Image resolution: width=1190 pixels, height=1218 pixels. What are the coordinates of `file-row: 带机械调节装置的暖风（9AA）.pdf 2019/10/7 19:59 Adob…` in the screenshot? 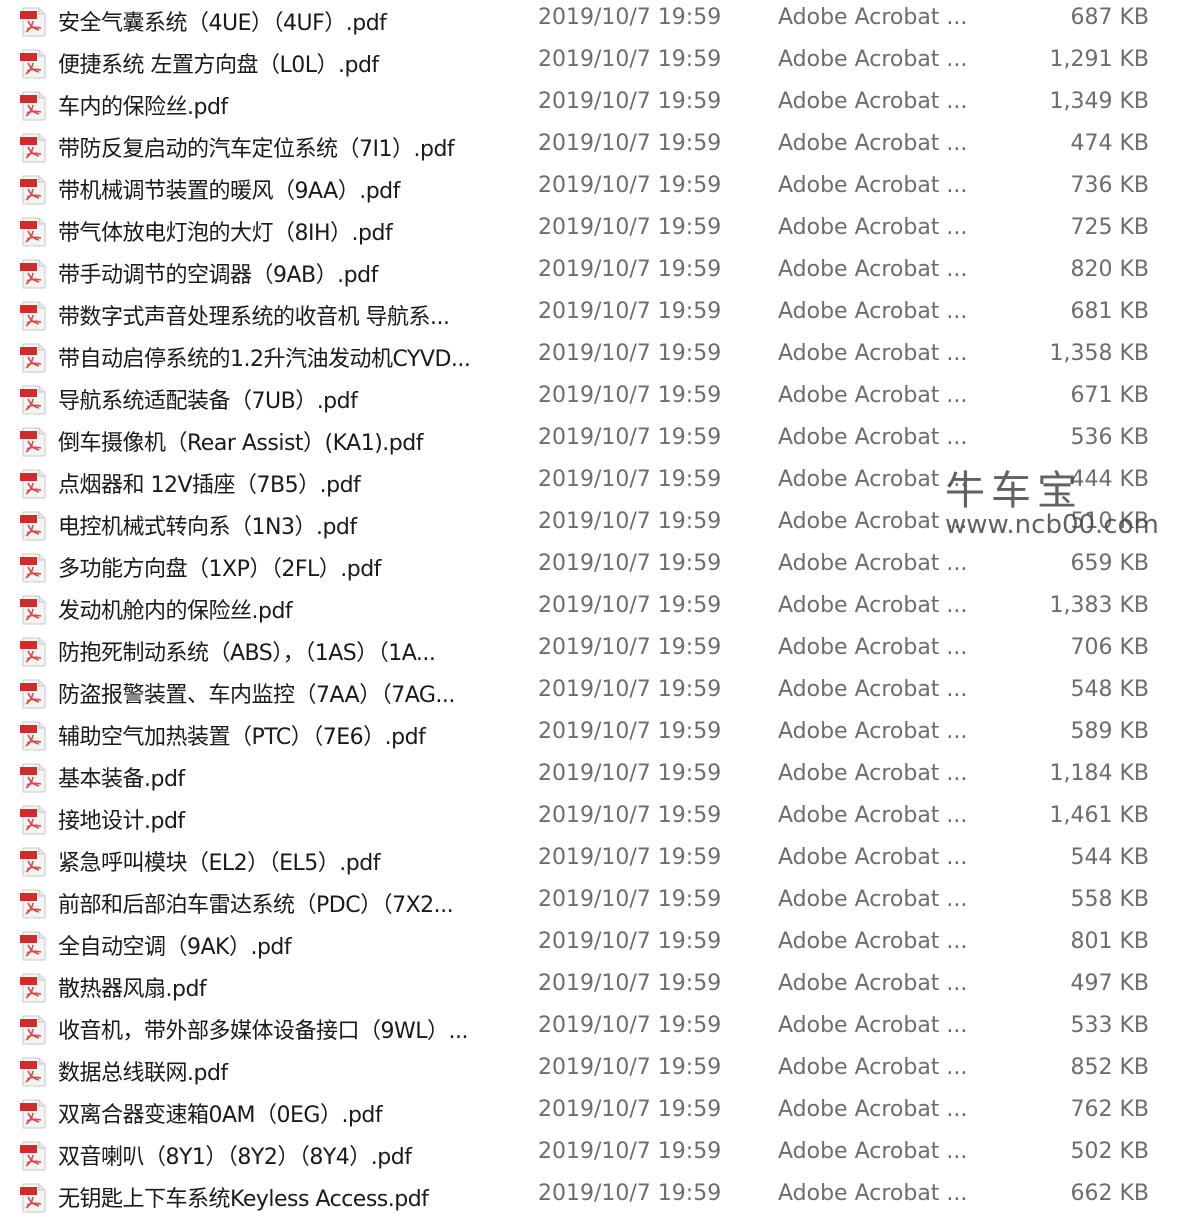 It's located at (595, 189).